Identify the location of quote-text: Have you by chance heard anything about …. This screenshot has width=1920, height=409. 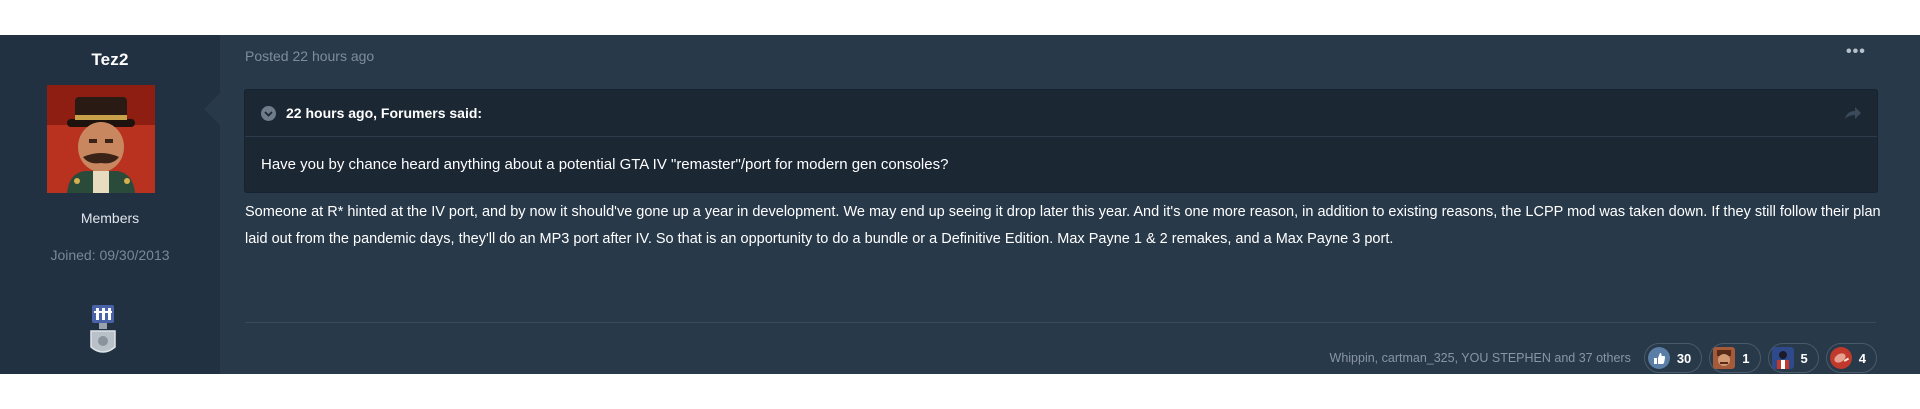
(605, 164).